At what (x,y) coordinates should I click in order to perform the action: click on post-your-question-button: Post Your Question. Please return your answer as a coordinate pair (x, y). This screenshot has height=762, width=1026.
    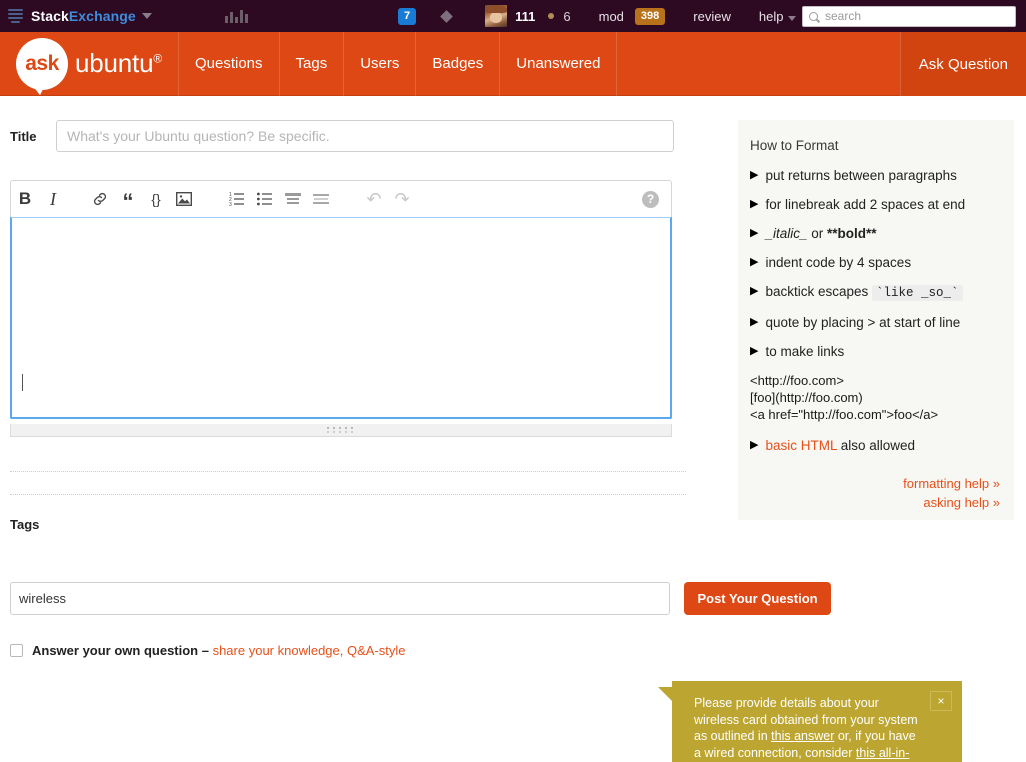
    Looking at the image, I should click on (757, 598).